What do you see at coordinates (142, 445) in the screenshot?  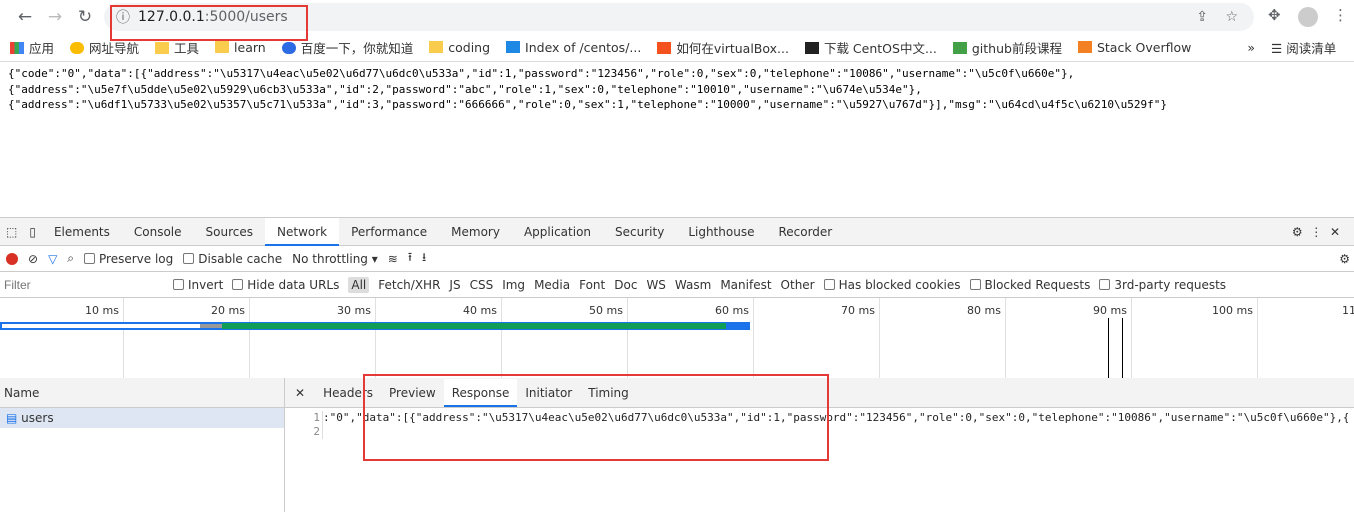 I see `request-list: Name ▤ users` at bounding box center [142, 445].